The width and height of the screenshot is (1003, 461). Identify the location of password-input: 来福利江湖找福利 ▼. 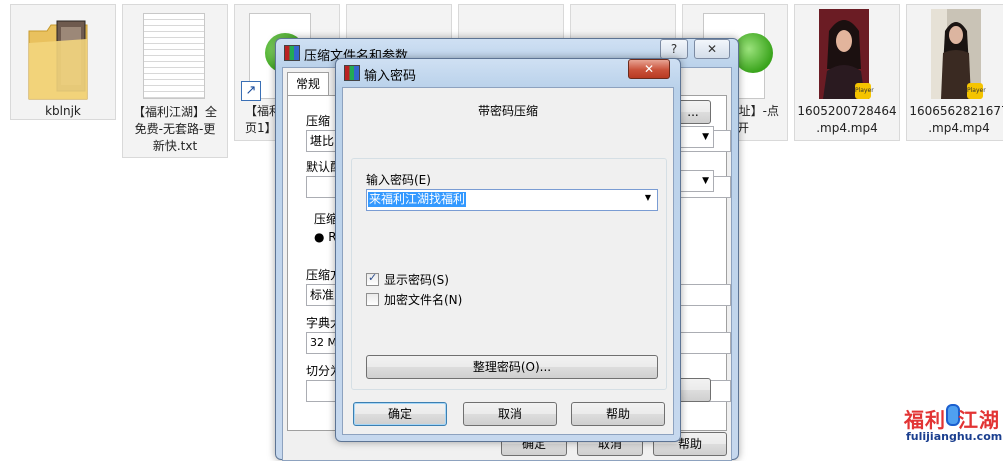
(512, 200).